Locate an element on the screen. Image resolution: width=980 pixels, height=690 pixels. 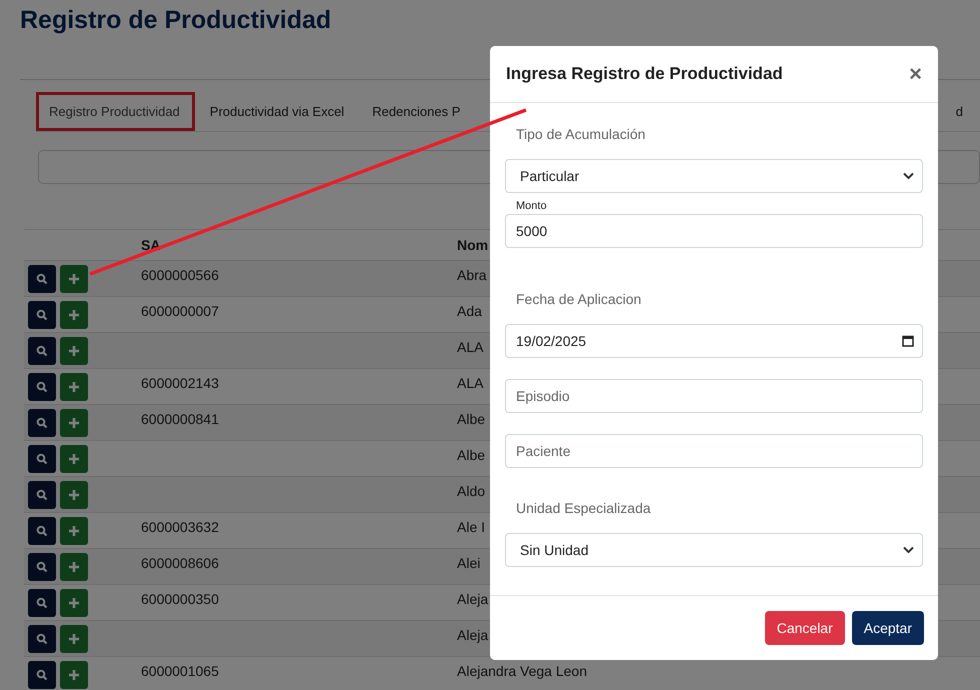
table-cell-text: Ada is located at coordinates (469, 310).